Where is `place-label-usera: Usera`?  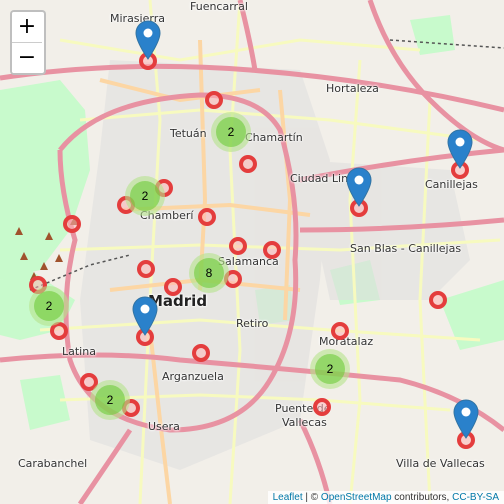 place-label-usera: Usera is located at coordinates (164, 426).